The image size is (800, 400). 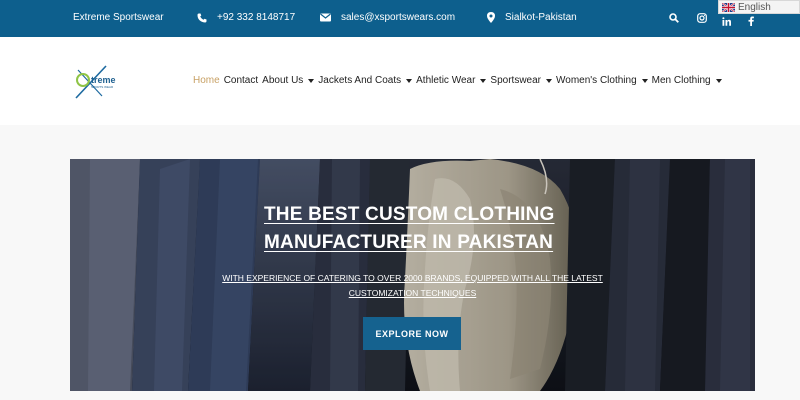 What do you see at coordinates (202, 17) in the screenshot?
I see `phone-icon` at bounding box center [202, 17].